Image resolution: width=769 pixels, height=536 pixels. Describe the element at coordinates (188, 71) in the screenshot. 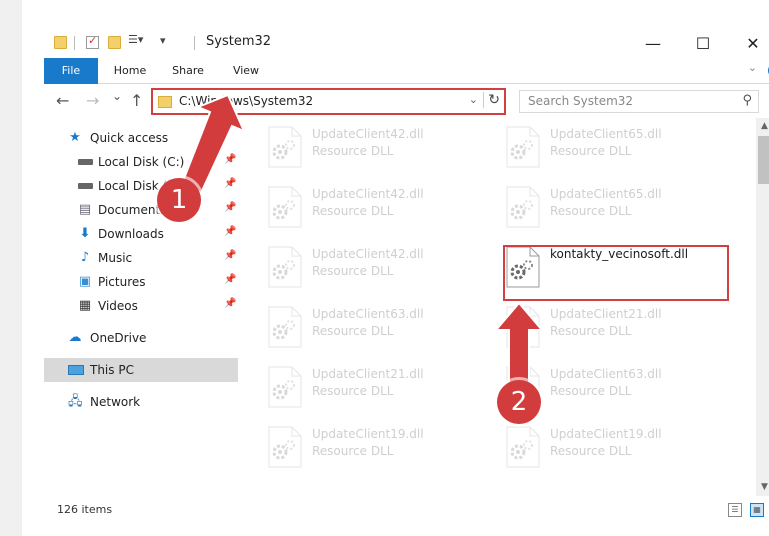

I see `tab-share: Share` at that location.